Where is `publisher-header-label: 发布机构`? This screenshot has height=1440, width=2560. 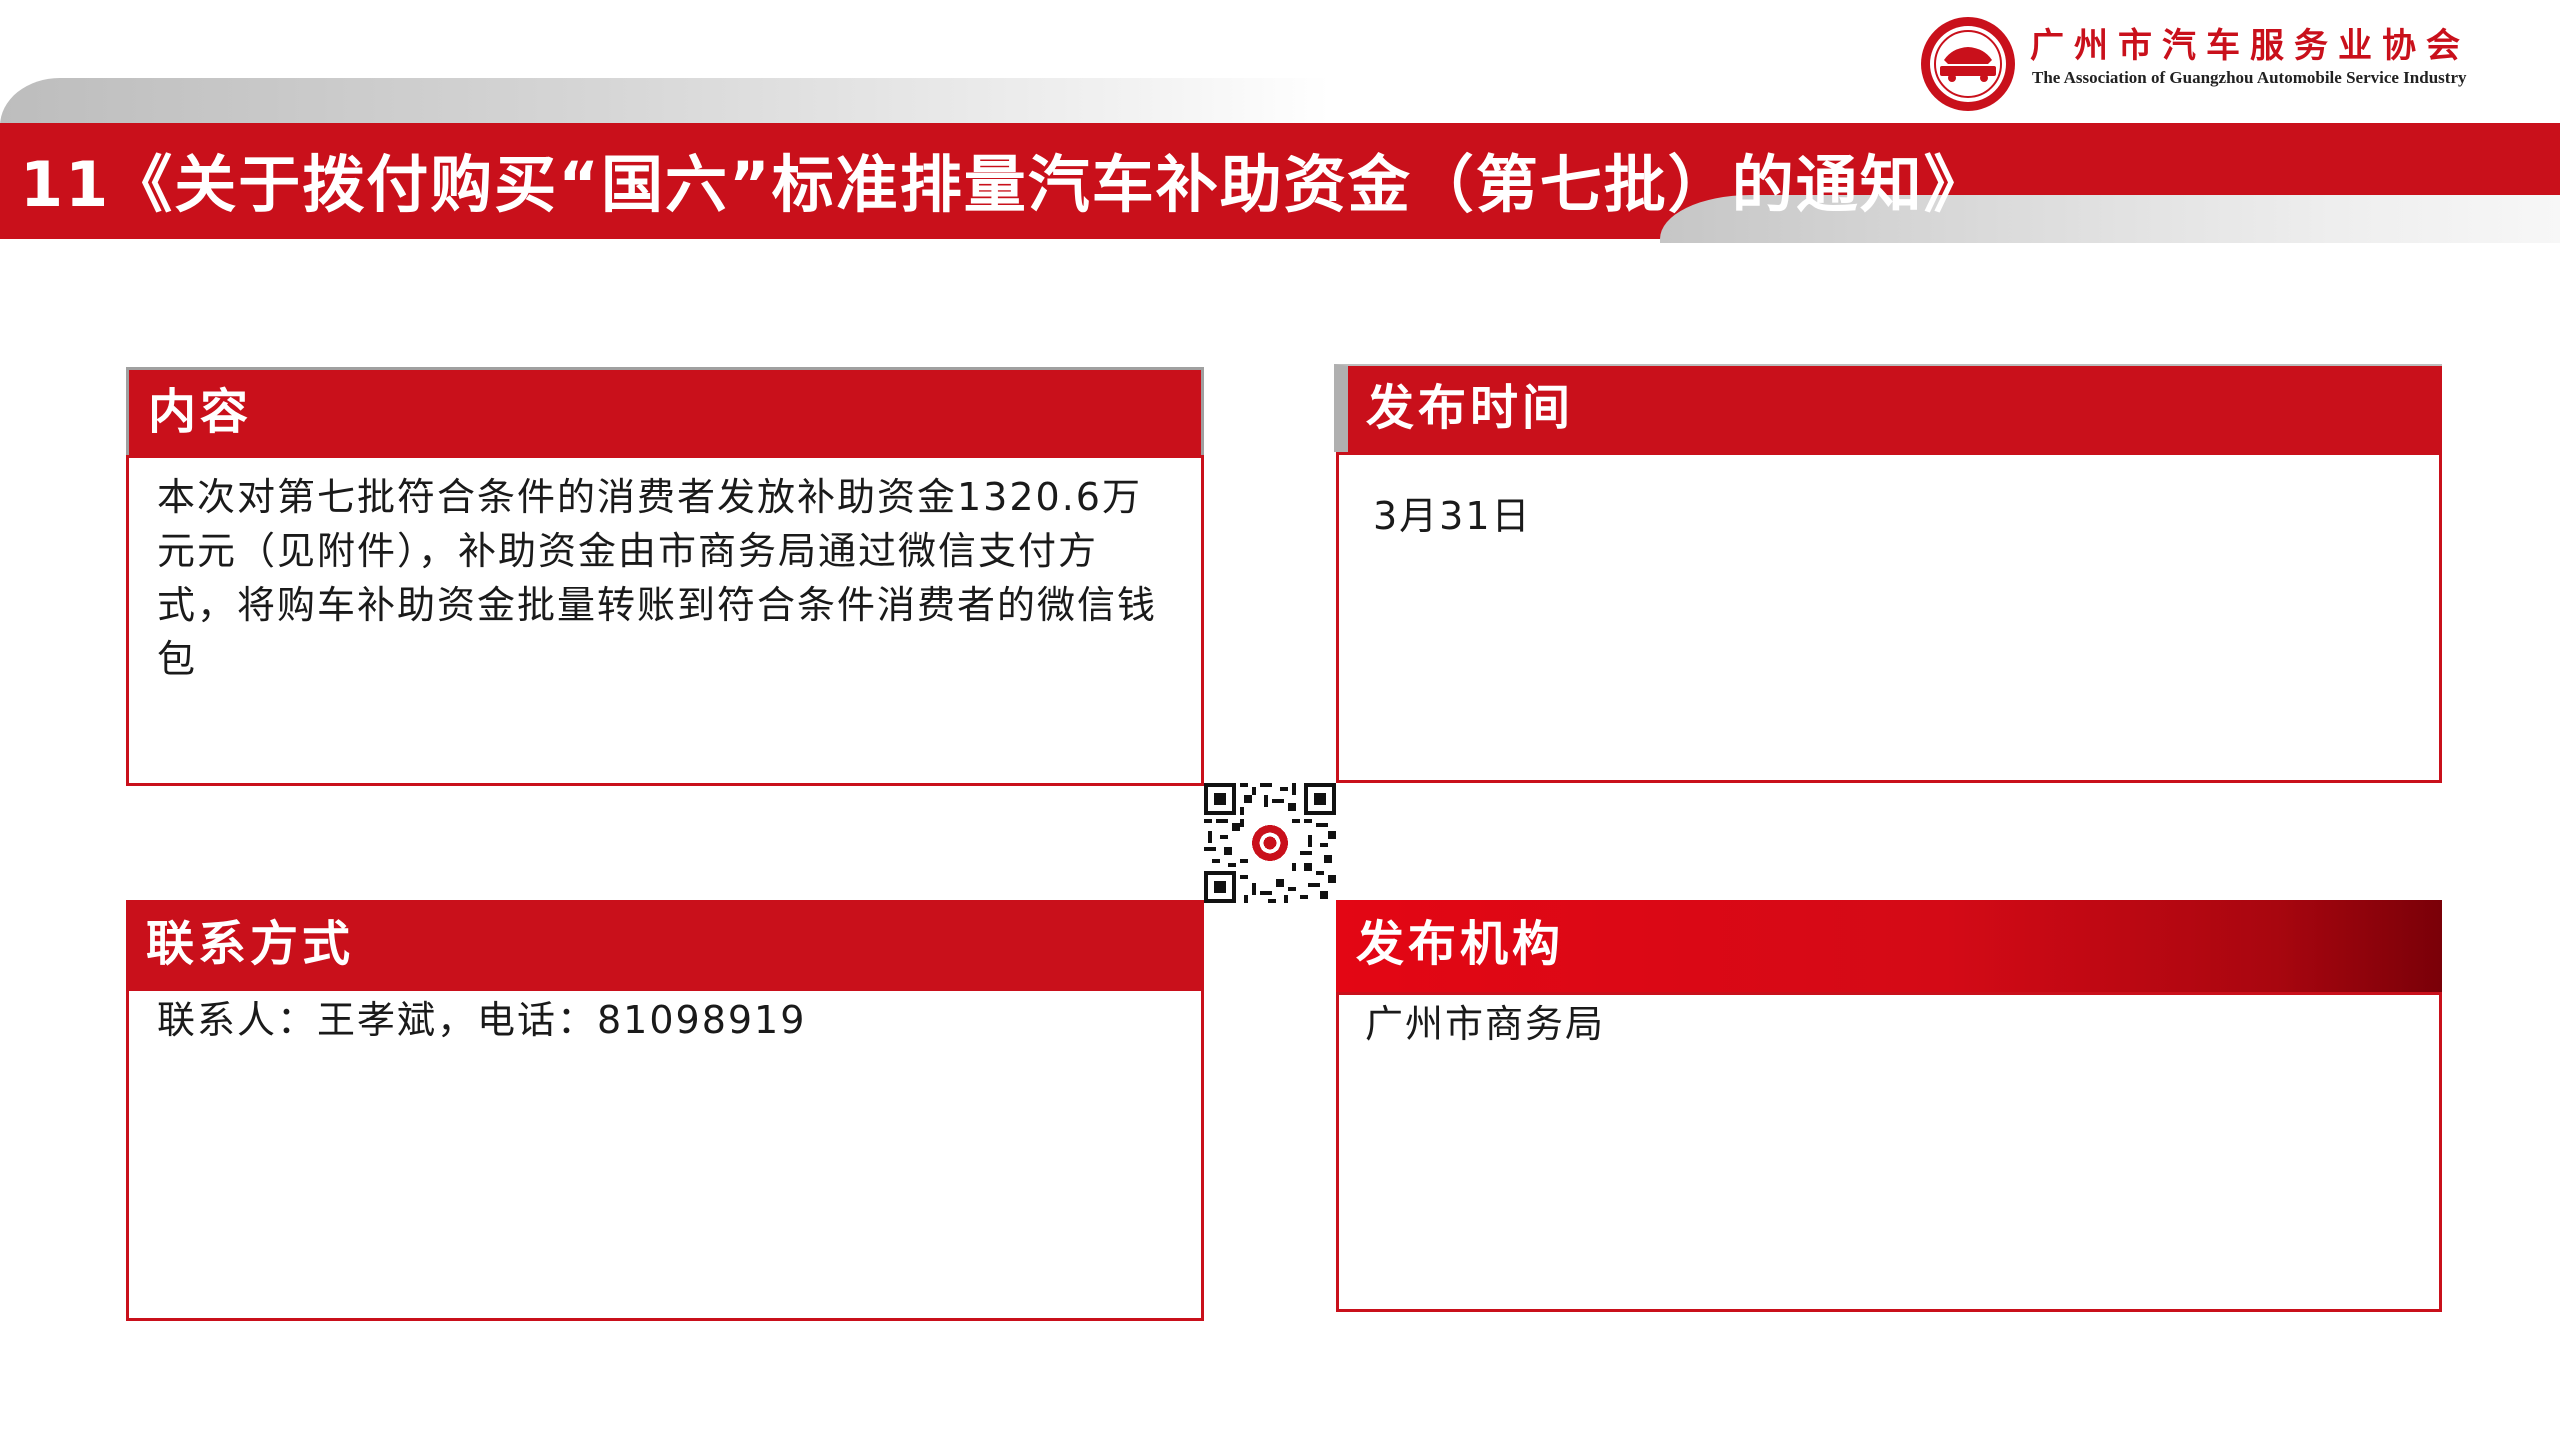
publisher-header-label: 发布机构 is located at coordinates (1460, 944).